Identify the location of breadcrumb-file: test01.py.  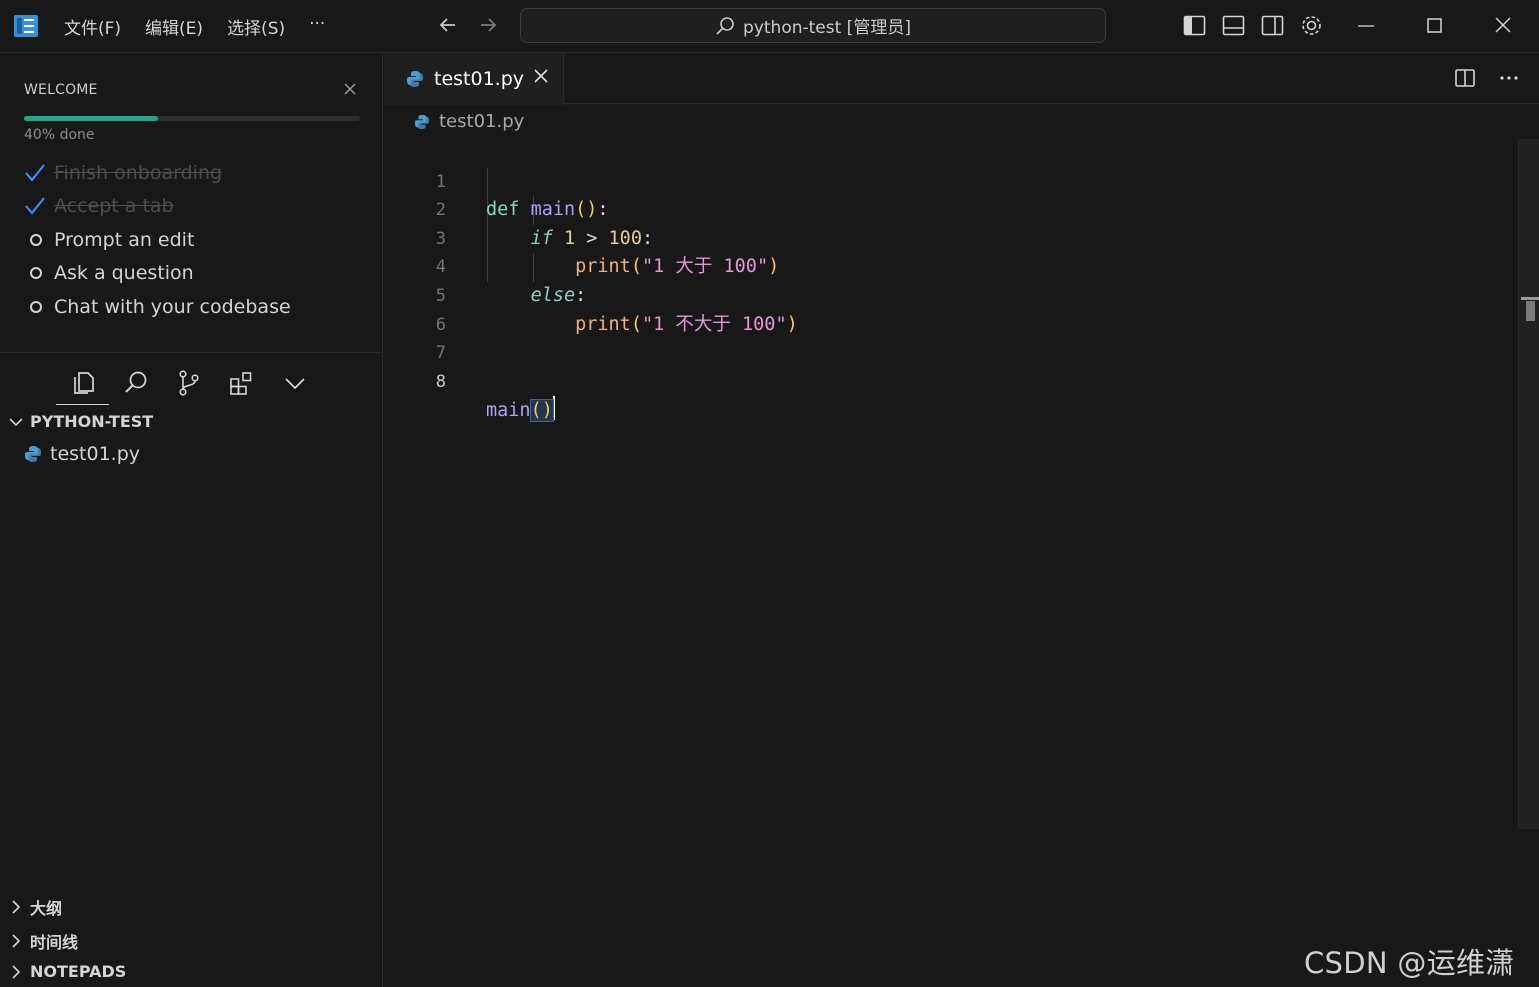
(482, 121).